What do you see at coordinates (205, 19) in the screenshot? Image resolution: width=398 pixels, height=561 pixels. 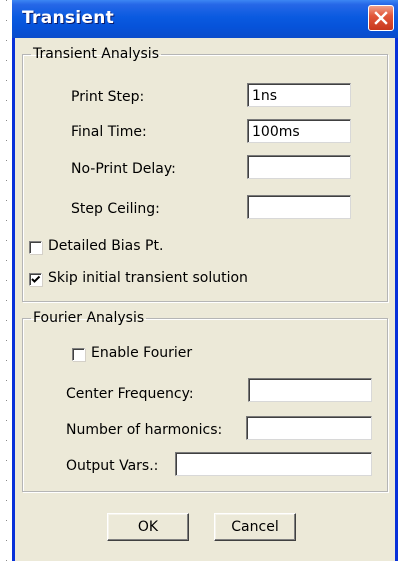 I see `title-bar: Transient` at bounding box center [205, 19].